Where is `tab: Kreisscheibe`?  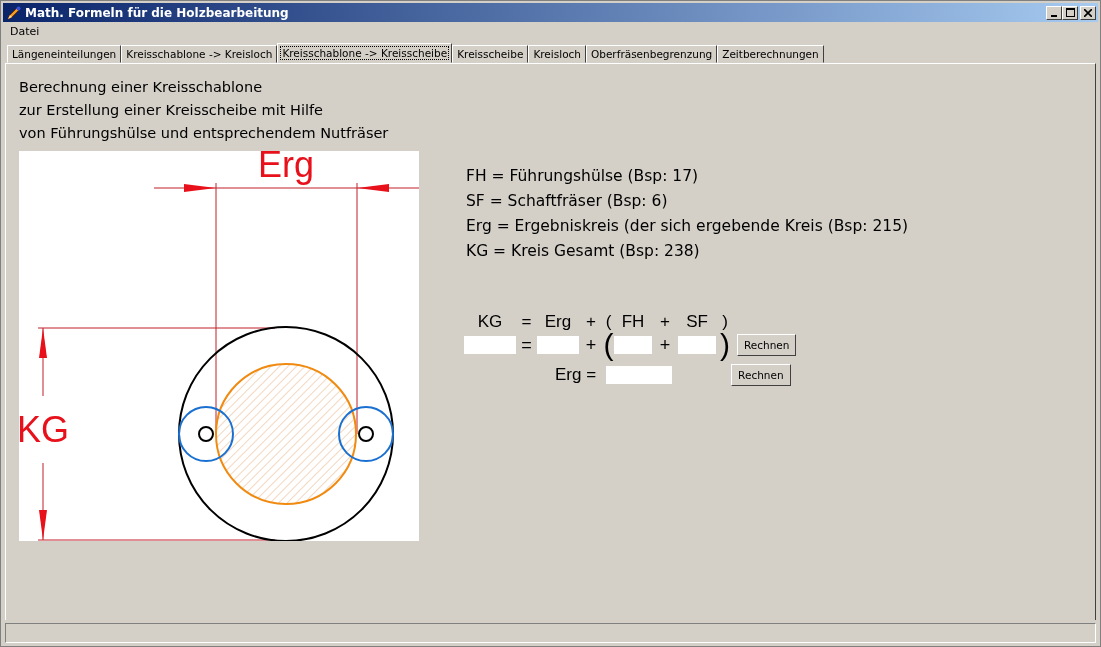
tab: Kreisscheibe is located at coordinates (490, 54).